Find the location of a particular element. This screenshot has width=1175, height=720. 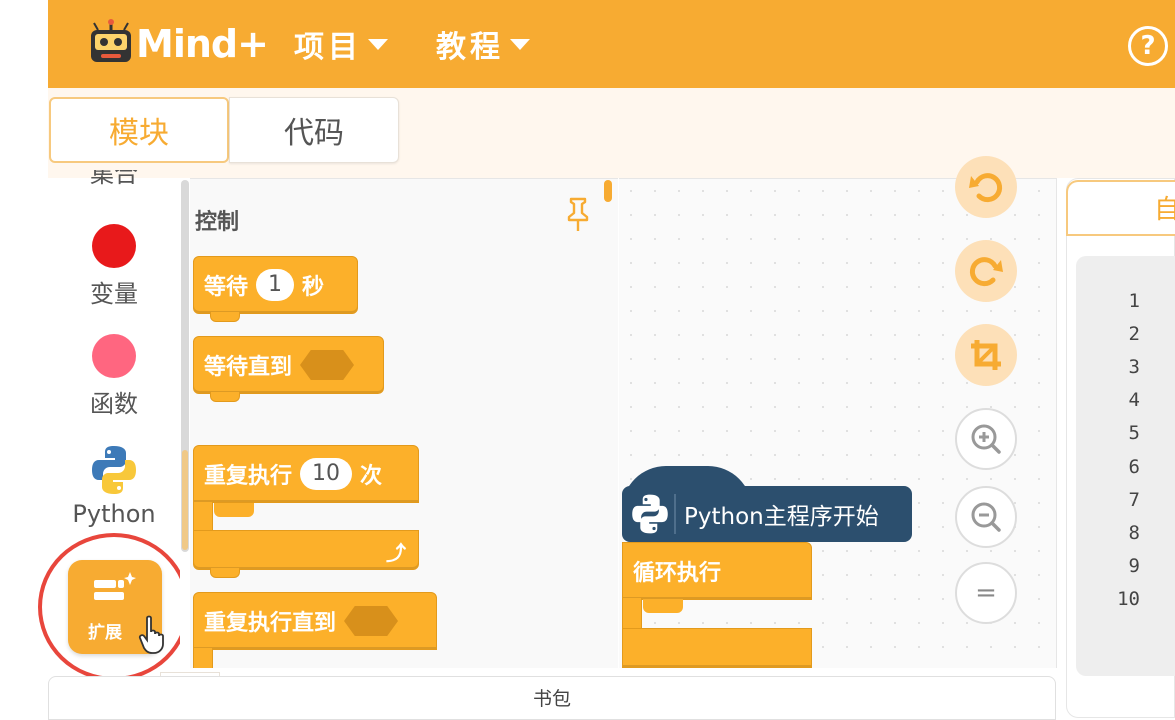

block-forever-bottom is located at coordinates (717, 648).